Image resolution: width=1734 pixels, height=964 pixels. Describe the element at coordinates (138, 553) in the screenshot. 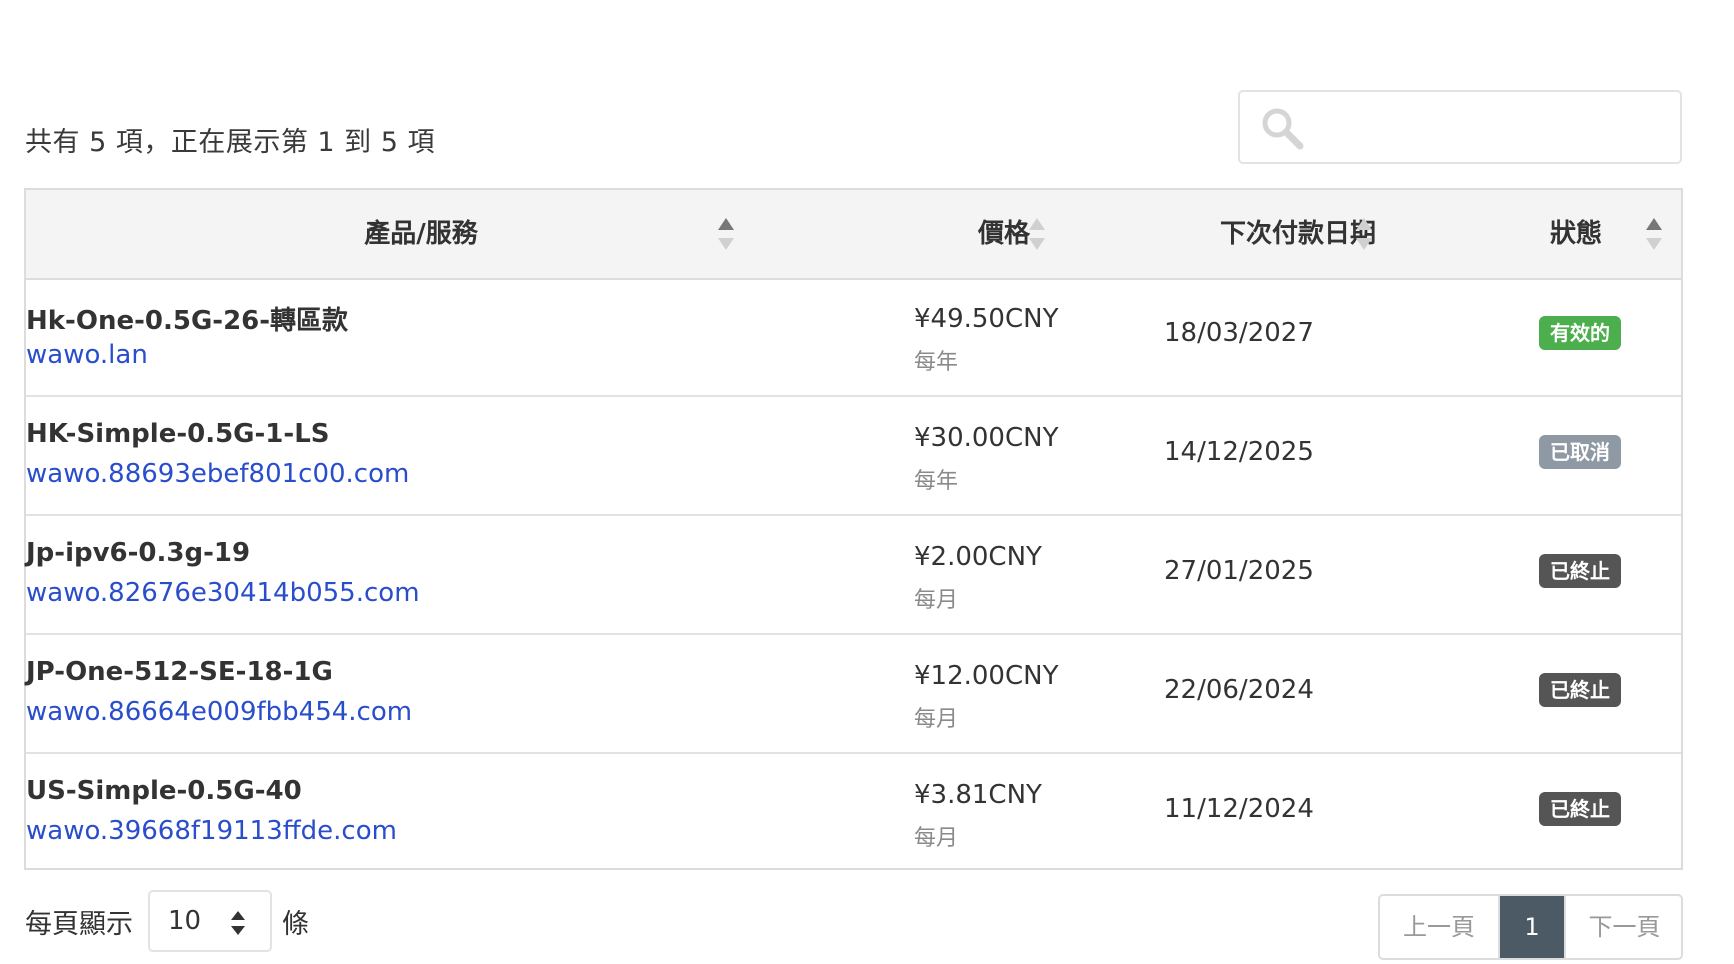

I see `product-name: Jp-ipv6-0.3g-19` at that location.